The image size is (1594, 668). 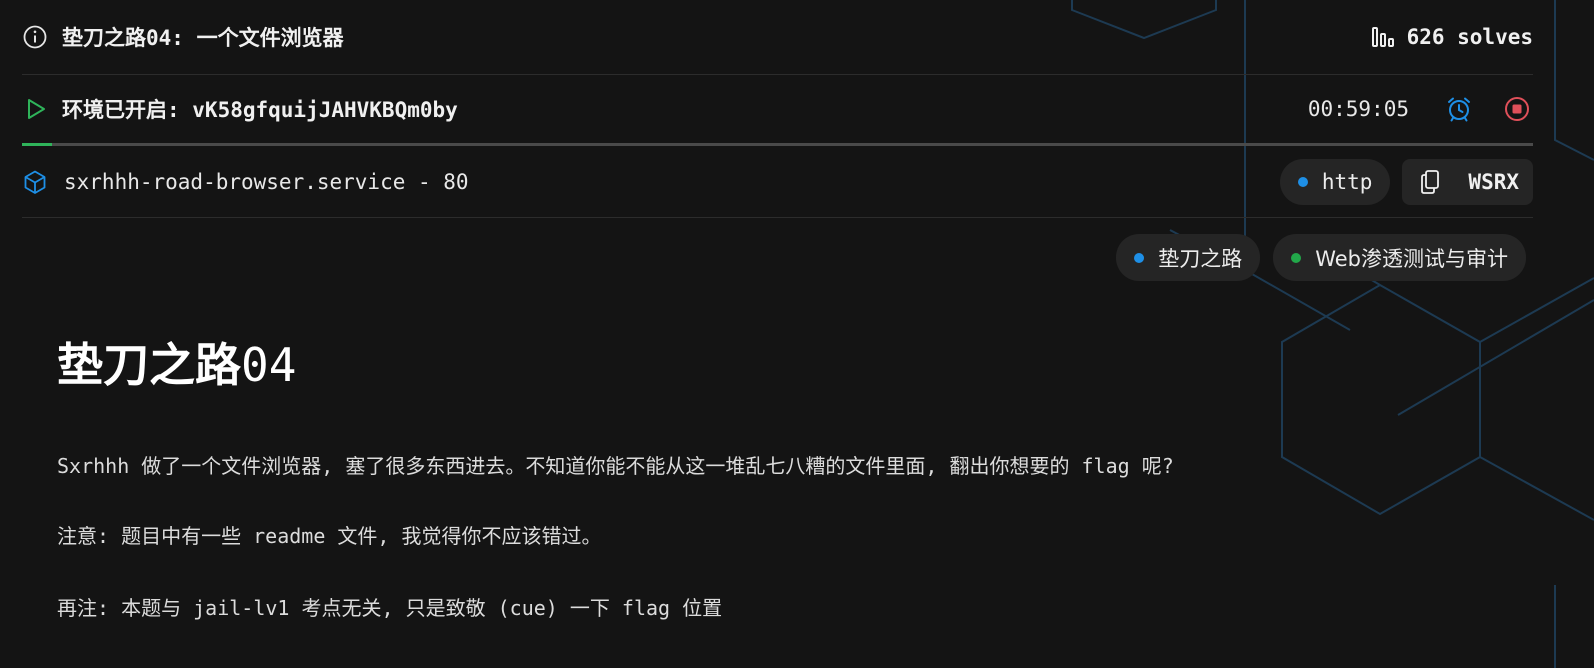 I want to click on protocol-button: http, so click(x=1335, y=181).